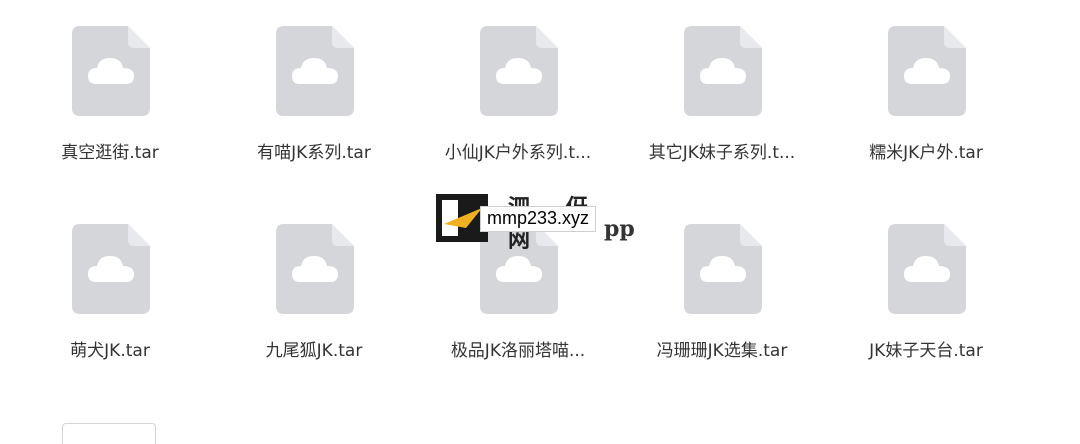 This screenshot has height=444, width=1080. I want to click on file-name: 萌犬JK.tar, so click(110, 348).